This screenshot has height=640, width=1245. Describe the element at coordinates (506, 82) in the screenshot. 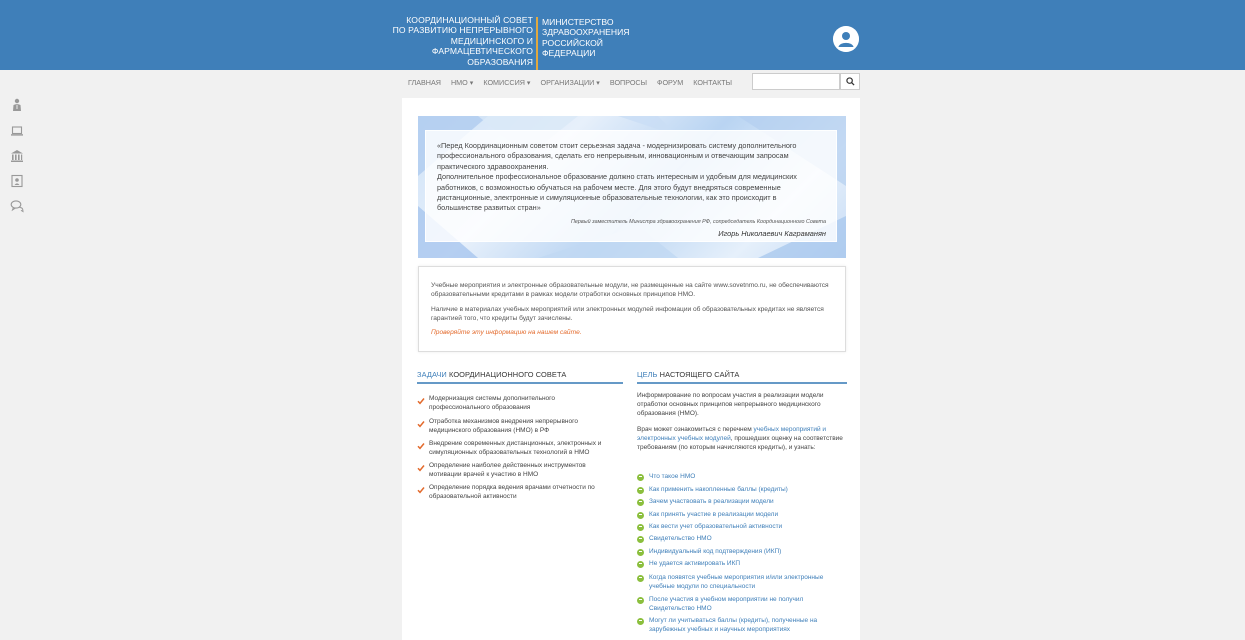

I see `nav-item-commission: КОМИССИЯ ▾` at that location.